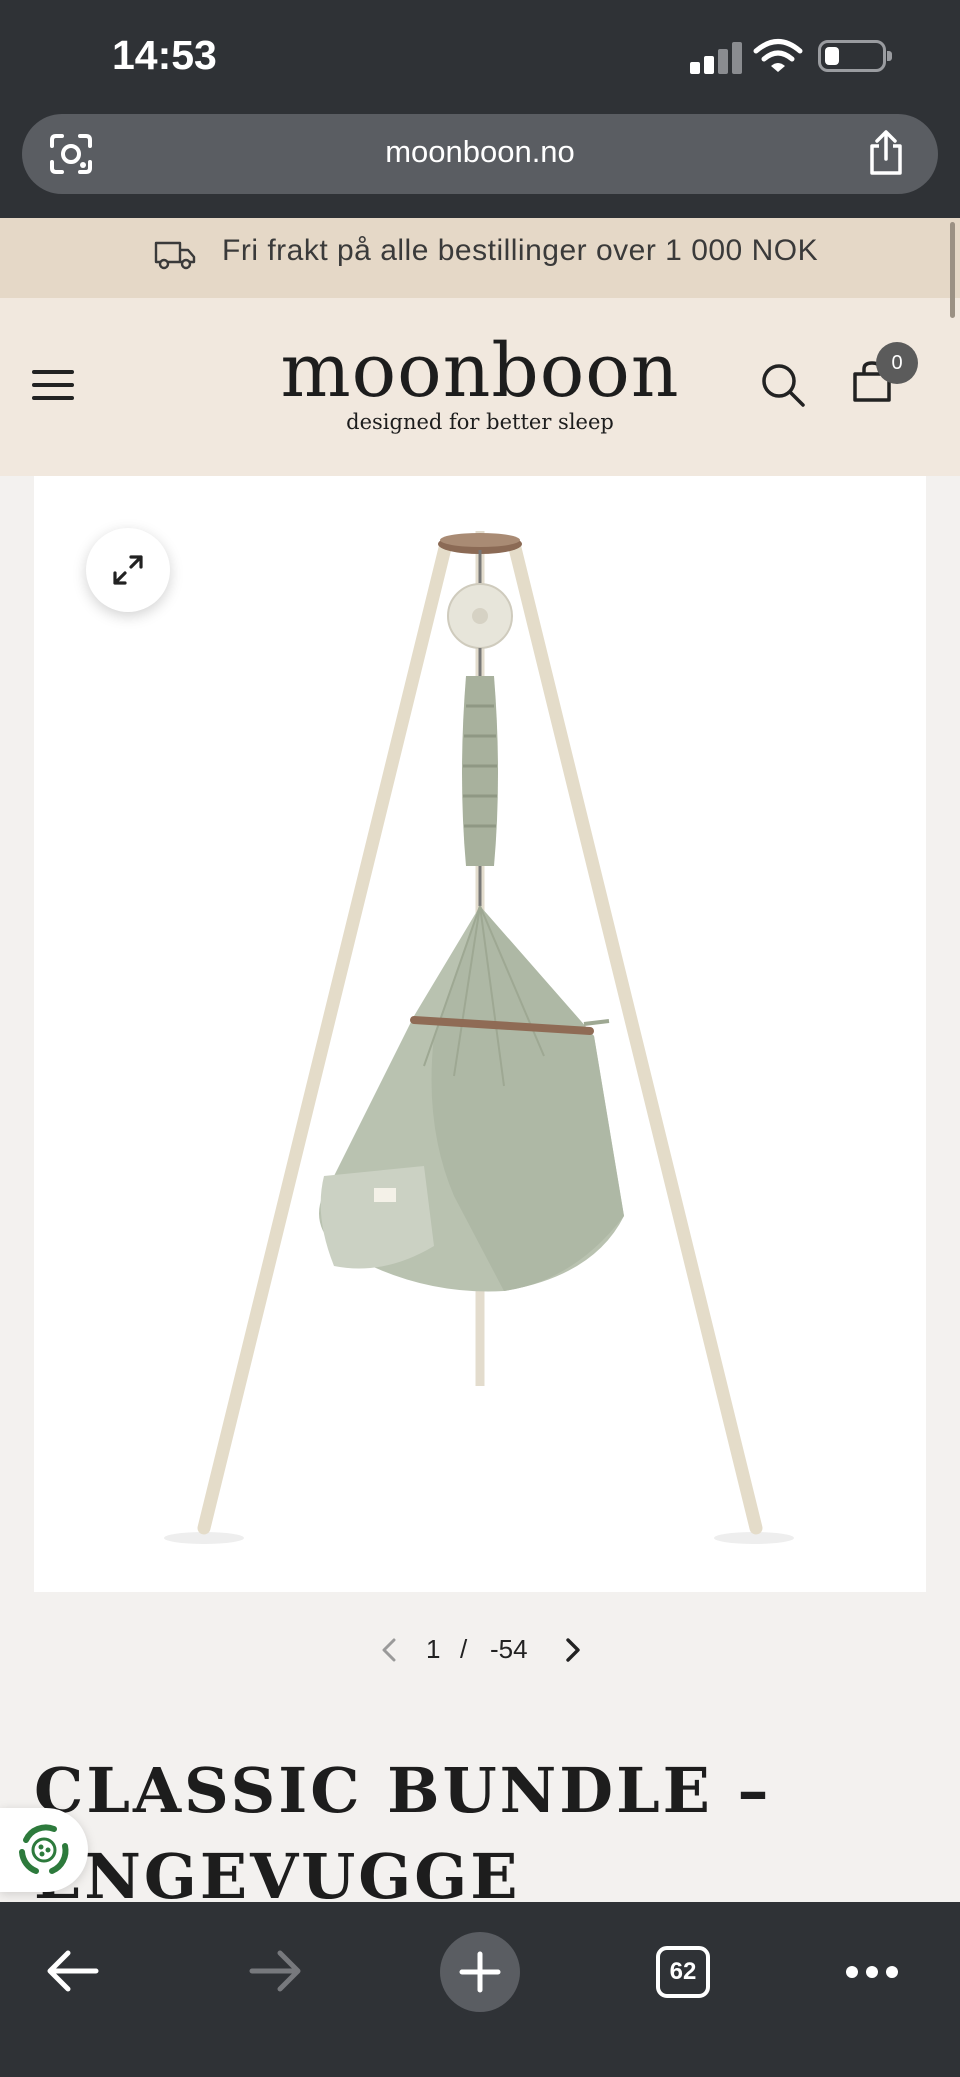  What do you see at coordinates (778, 55) in the screenshot?
I see `wifi-icon` at bounding box center [778, 55].